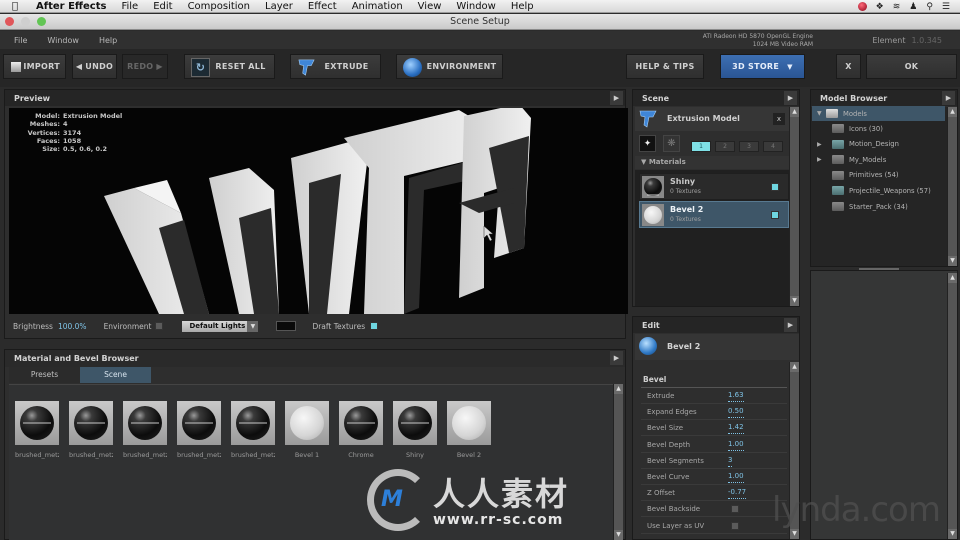  I want to click on param-value: 1.42, so click(736, 428).